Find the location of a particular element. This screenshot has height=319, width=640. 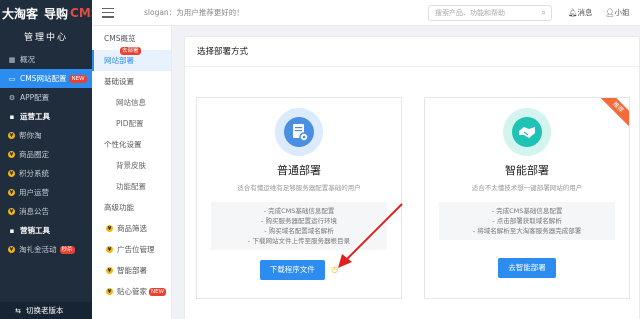

annotation-arrow is located at coordinates (370, 235).